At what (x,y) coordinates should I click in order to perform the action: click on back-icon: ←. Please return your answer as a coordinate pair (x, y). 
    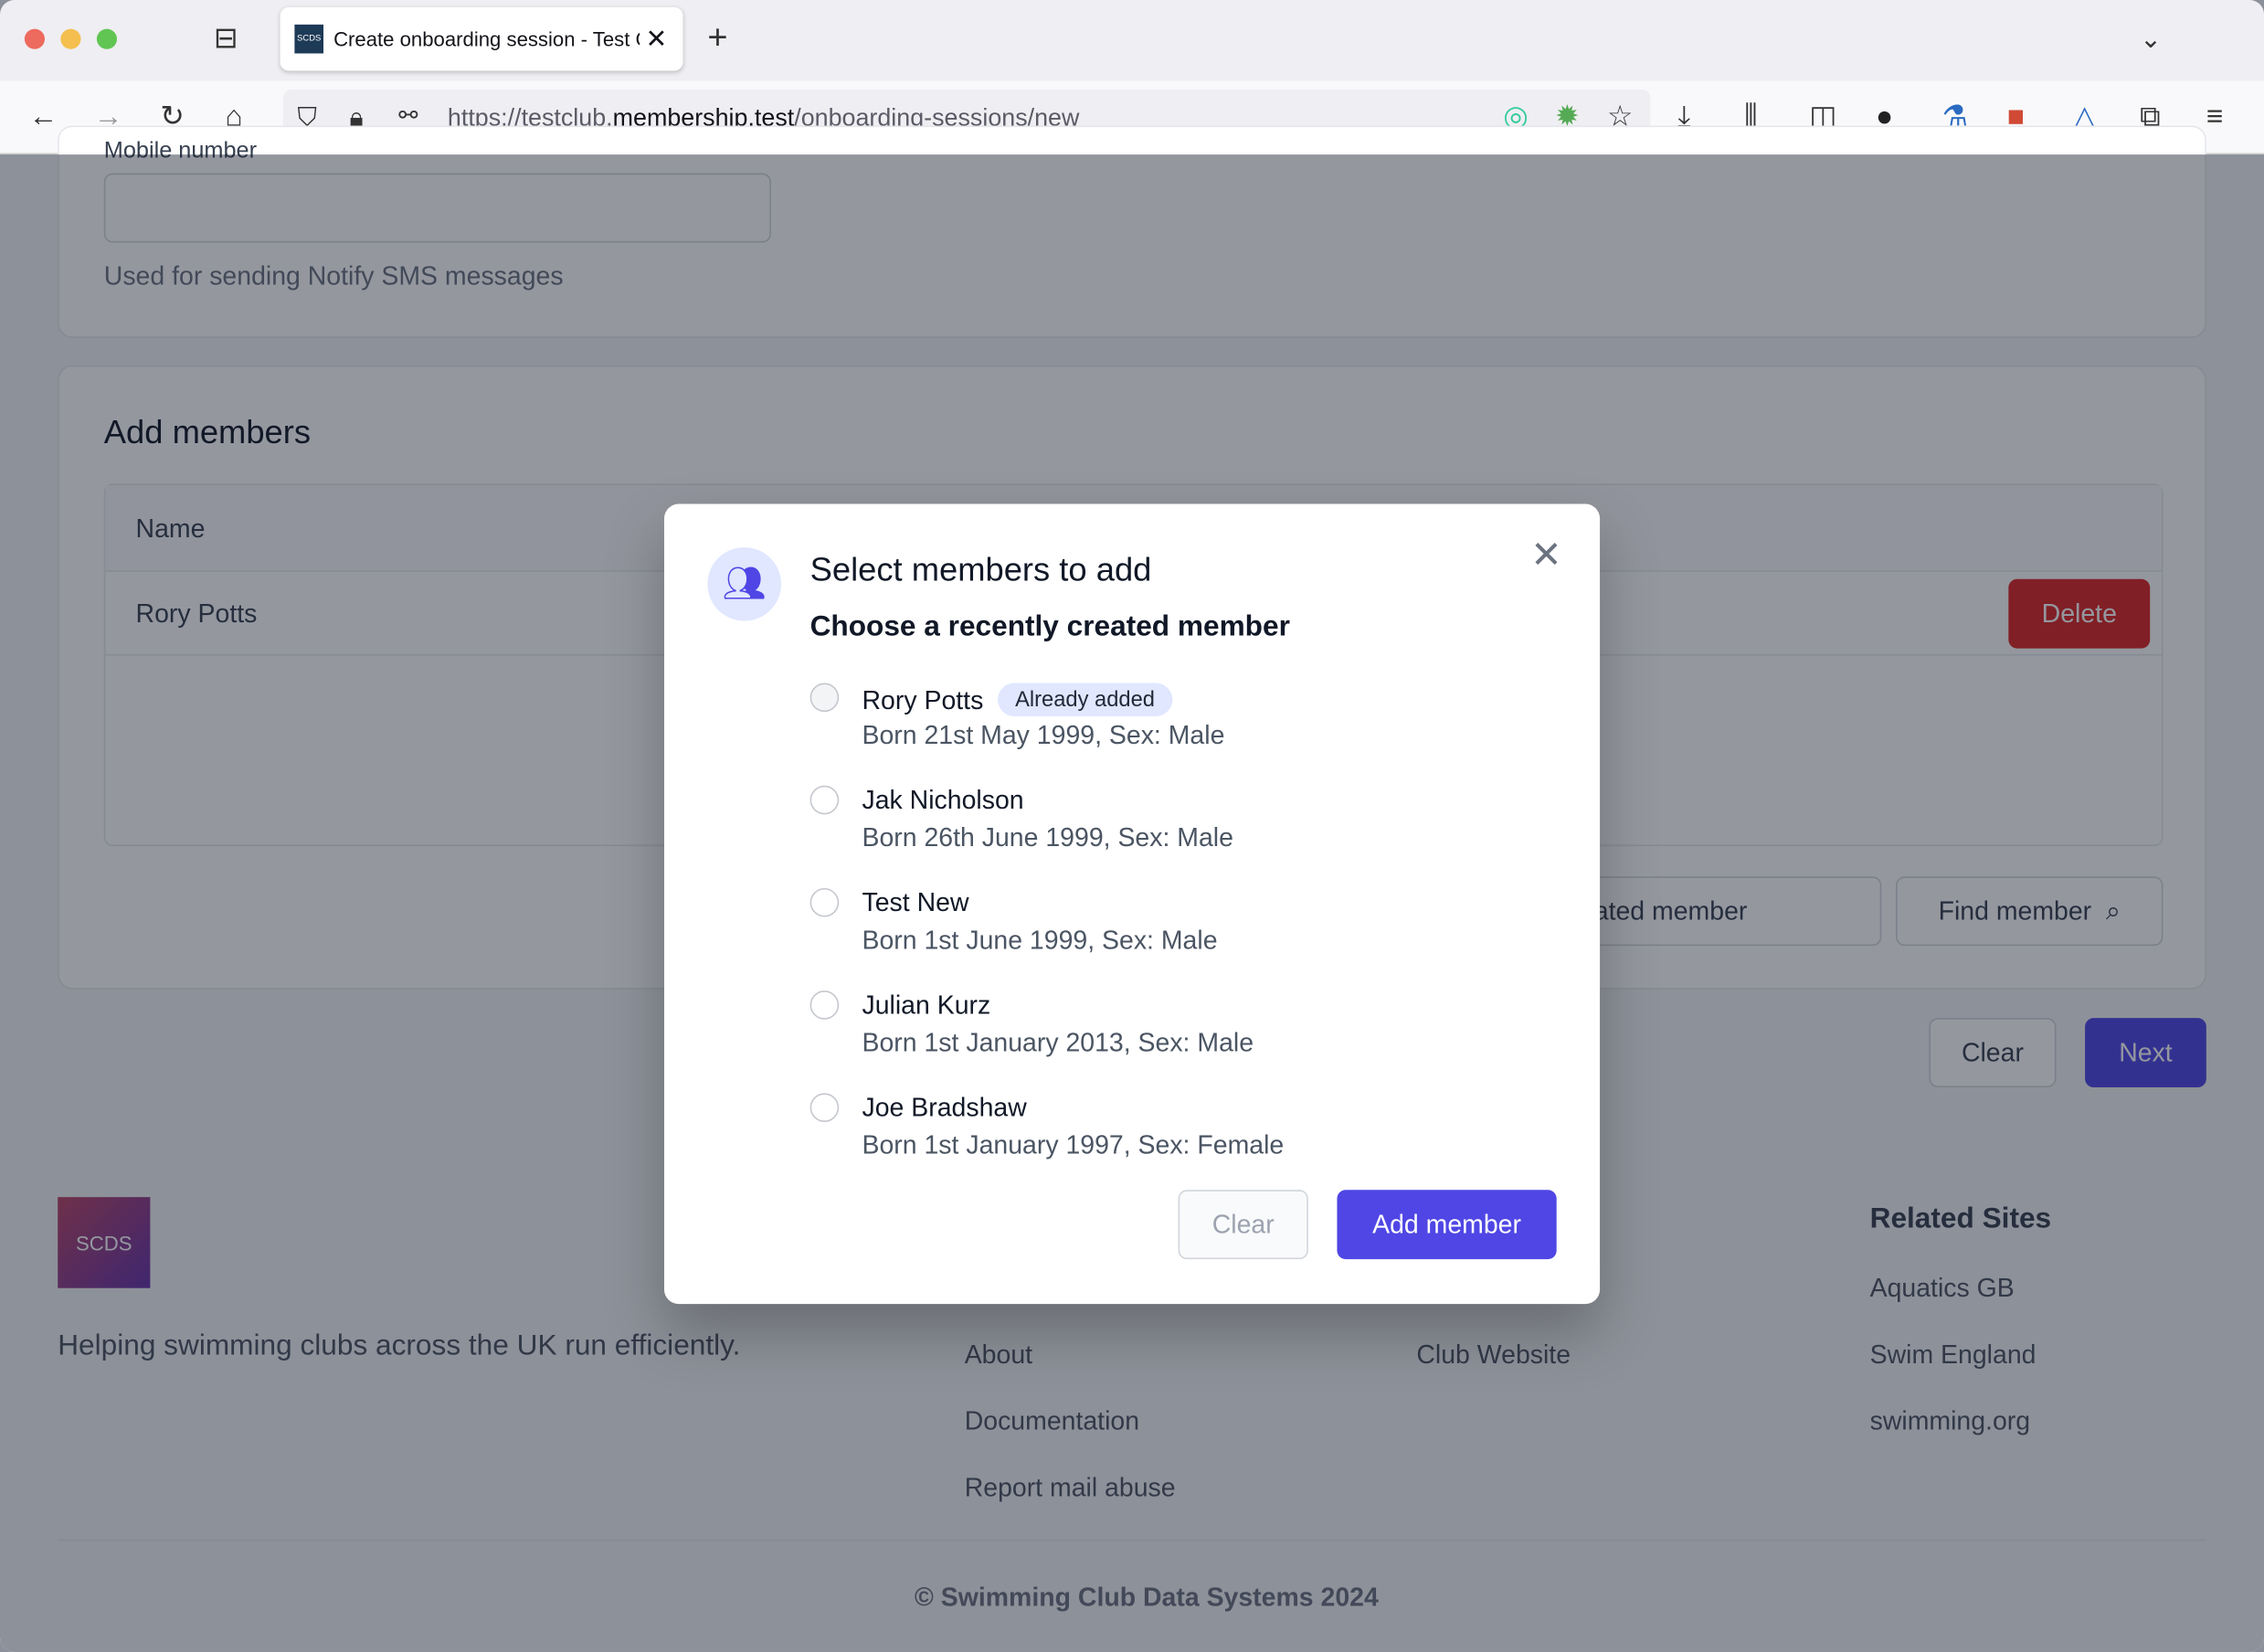
    Looking at the image, I should click on (43, 117).